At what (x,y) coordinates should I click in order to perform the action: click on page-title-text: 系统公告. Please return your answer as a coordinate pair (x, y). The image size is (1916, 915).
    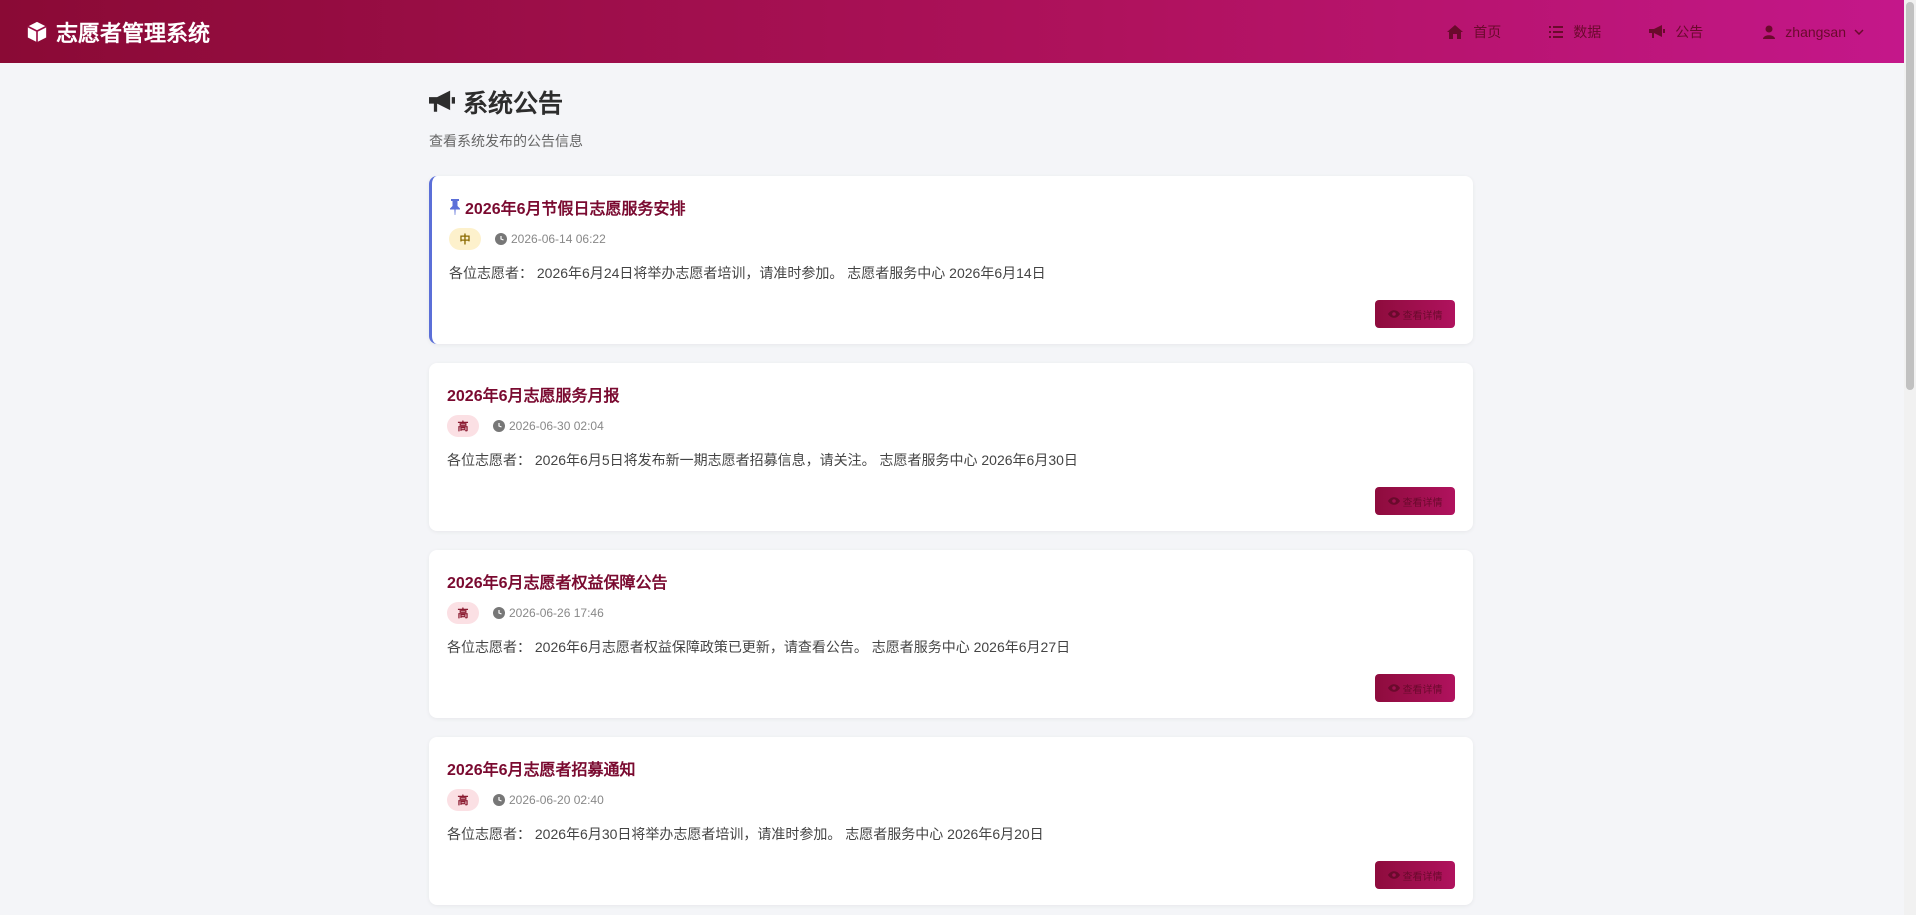
    Looking at the image, I should click on (513, 104).